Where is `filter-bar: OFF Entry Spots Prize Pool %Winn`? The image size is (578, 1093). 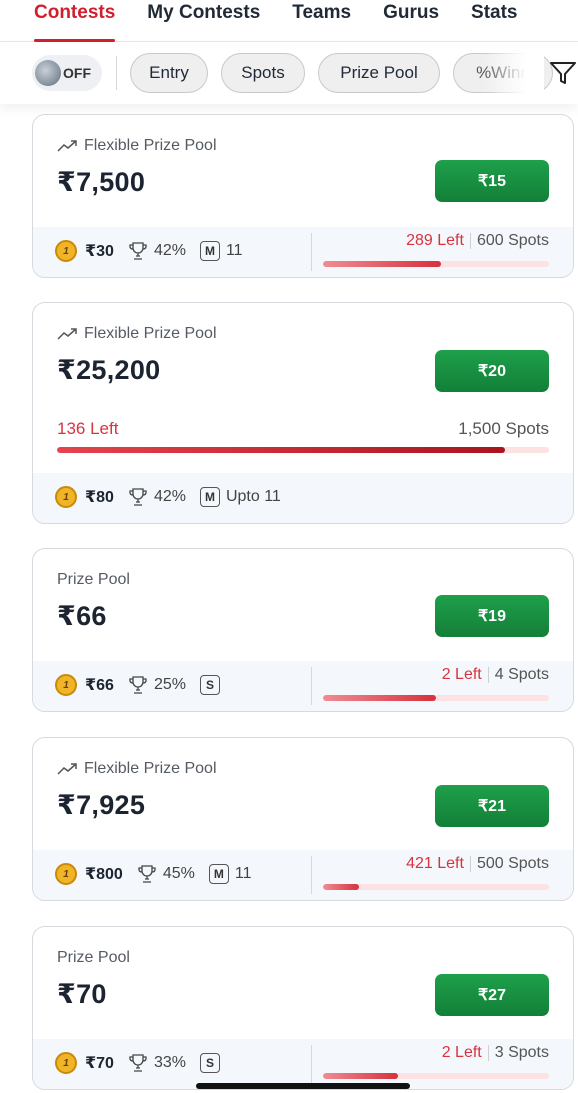 filter-bar: OFF Entry Spots Prize Pool %Winn is located at coordinates (289, 73).